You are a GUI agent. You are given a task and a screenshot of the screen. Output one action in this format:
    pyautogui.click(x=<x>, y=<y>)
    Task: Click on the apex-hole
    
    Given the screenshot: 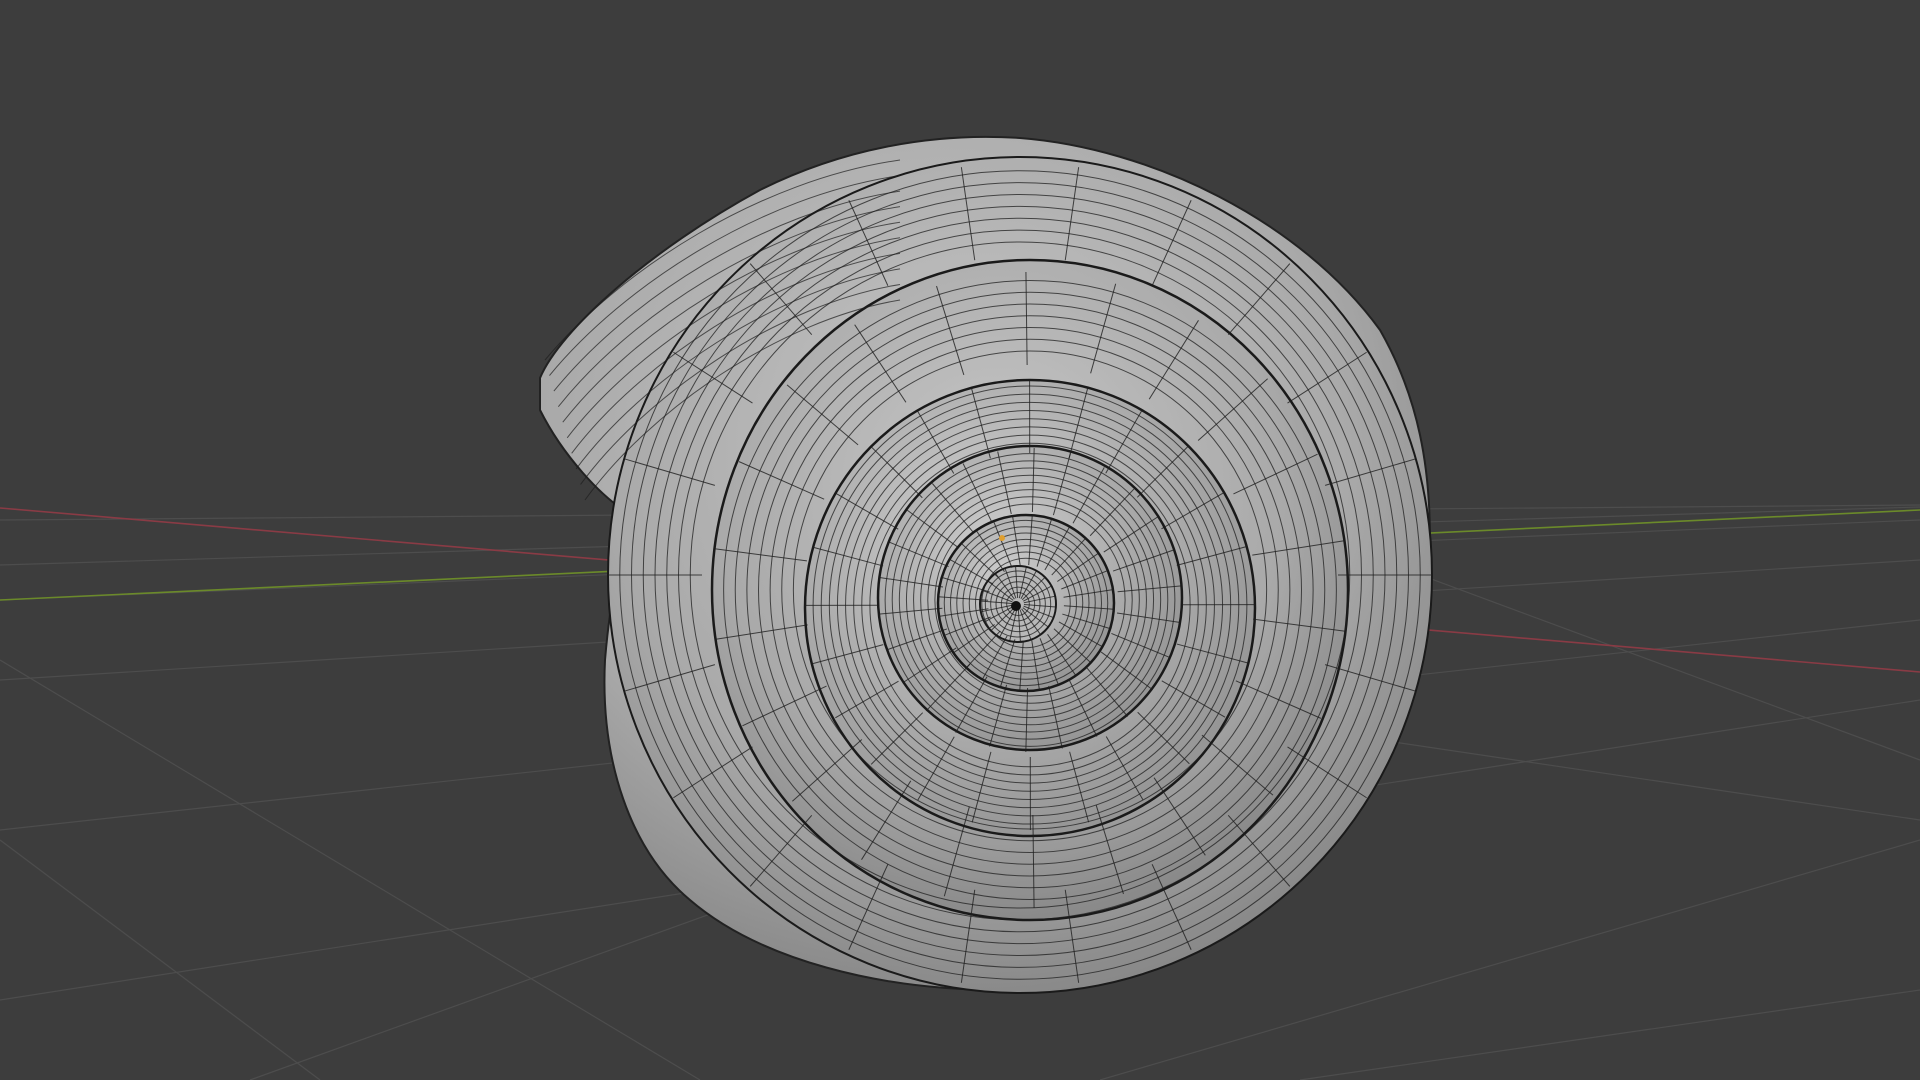 What is the action you would take?
    pyautogui.click(x=1016, y=606)
    